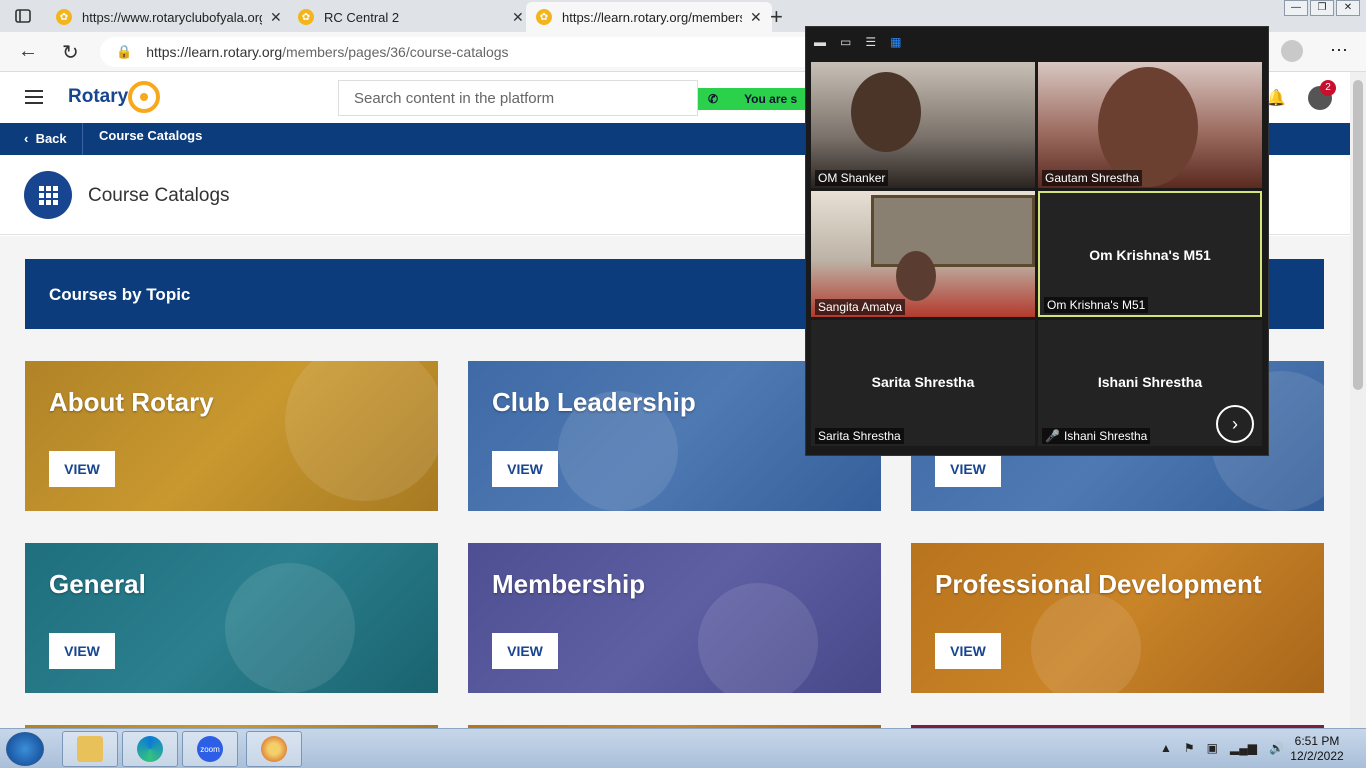  Describe the element at coordinates (845, 42) in the screenshot. I see `speaker-view-icon: ▭` at that location.